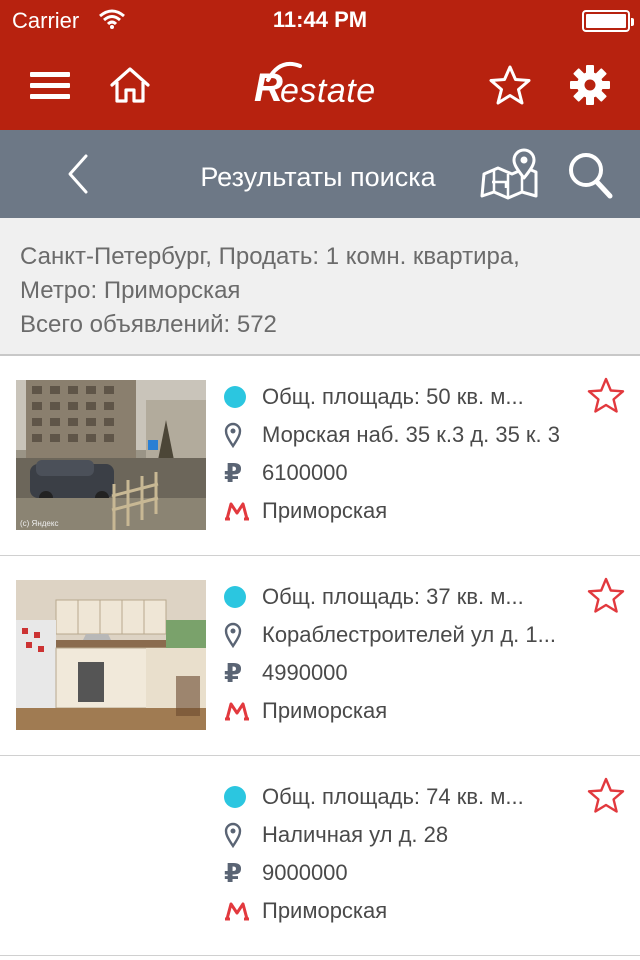 The width and height of the screenshot is (640, 960). I want to click on listing-address: Морская наб. 35 к.3 д. 35 к. 3, so click(411, 434).